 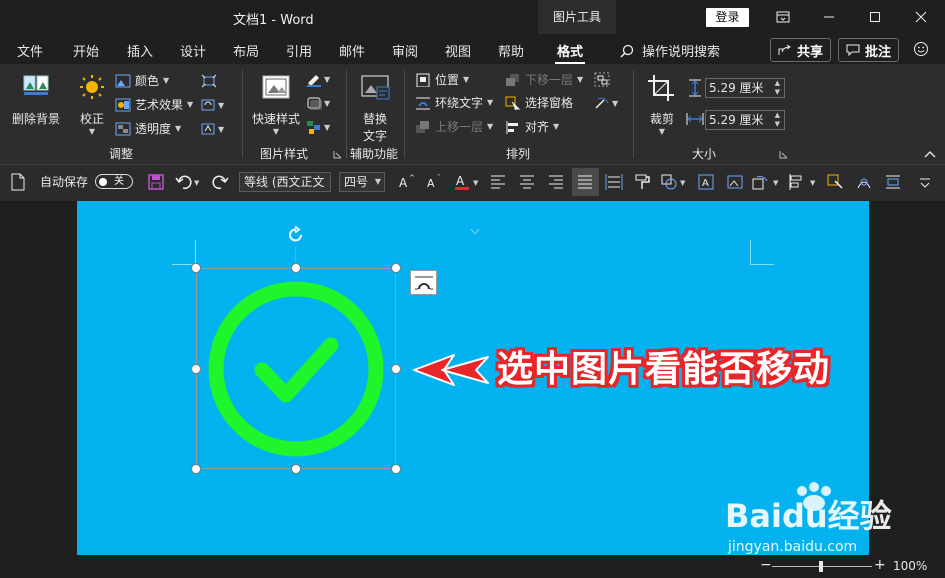 What do you see at coordinates (735, 182) in the screenshot?
I see `picture-icon` at bounding box center [735, 182].